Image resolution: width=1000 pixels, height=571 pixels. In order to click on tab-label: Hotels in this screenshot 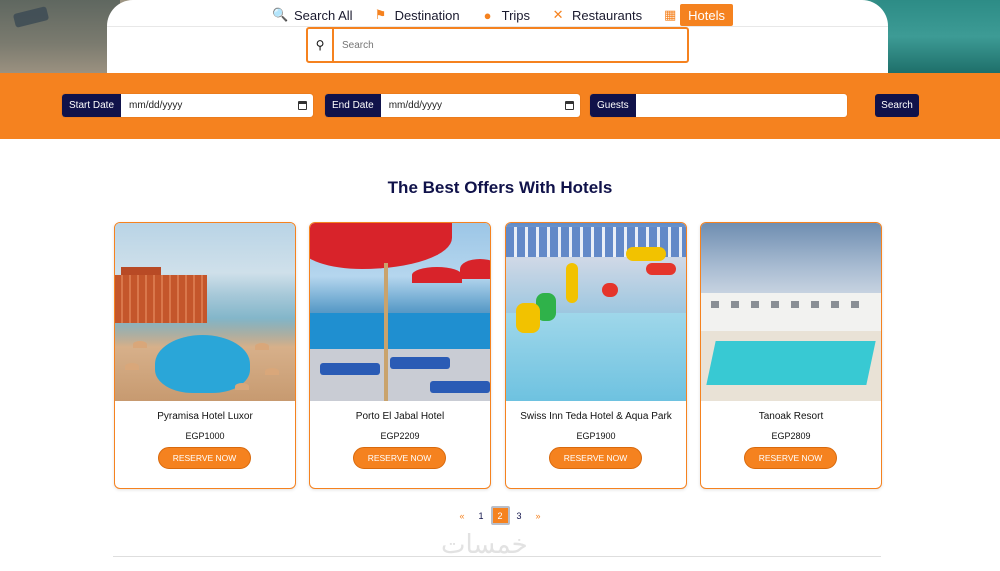, I will do `click(706, 15)`.